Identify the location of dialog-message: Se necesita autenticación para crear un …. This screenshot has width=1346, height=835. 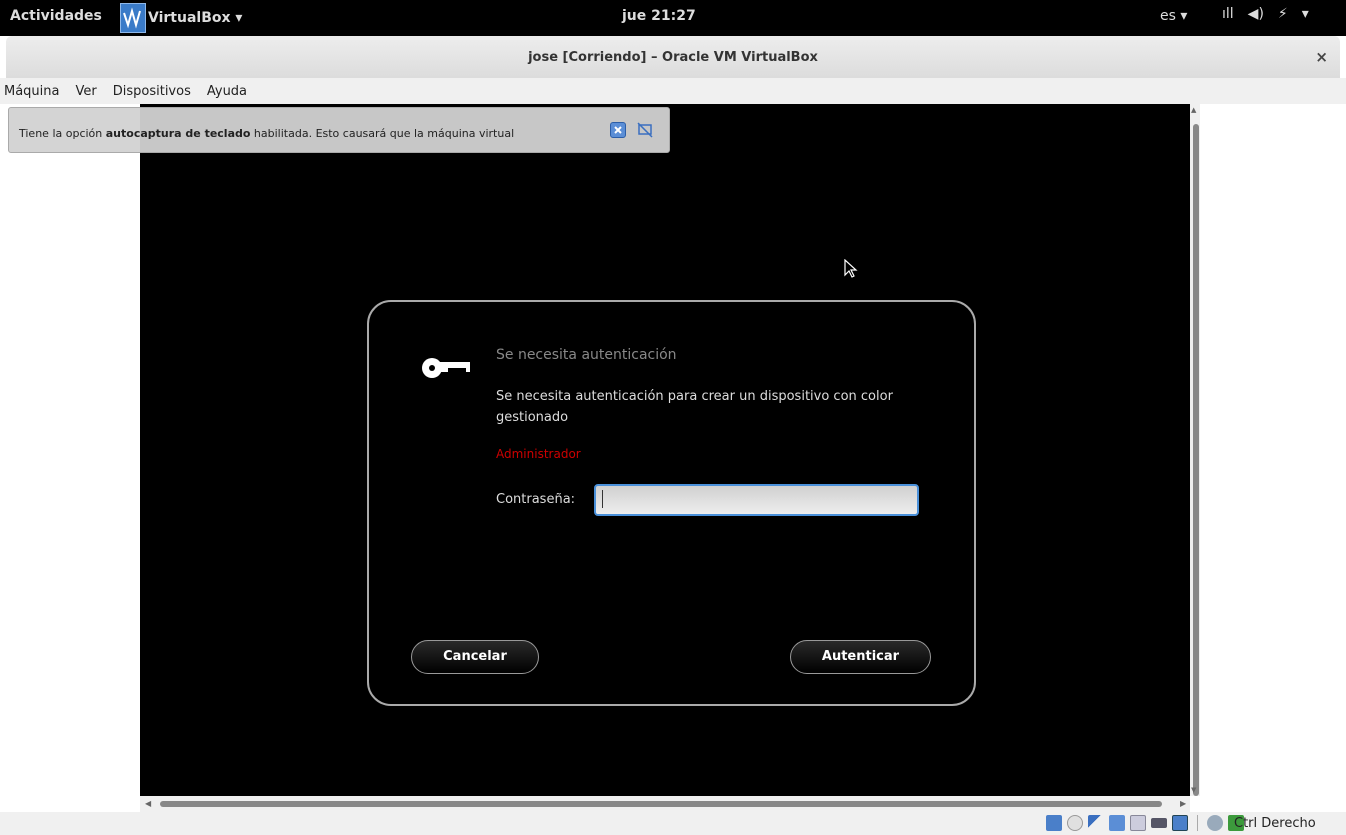
(694, 407).